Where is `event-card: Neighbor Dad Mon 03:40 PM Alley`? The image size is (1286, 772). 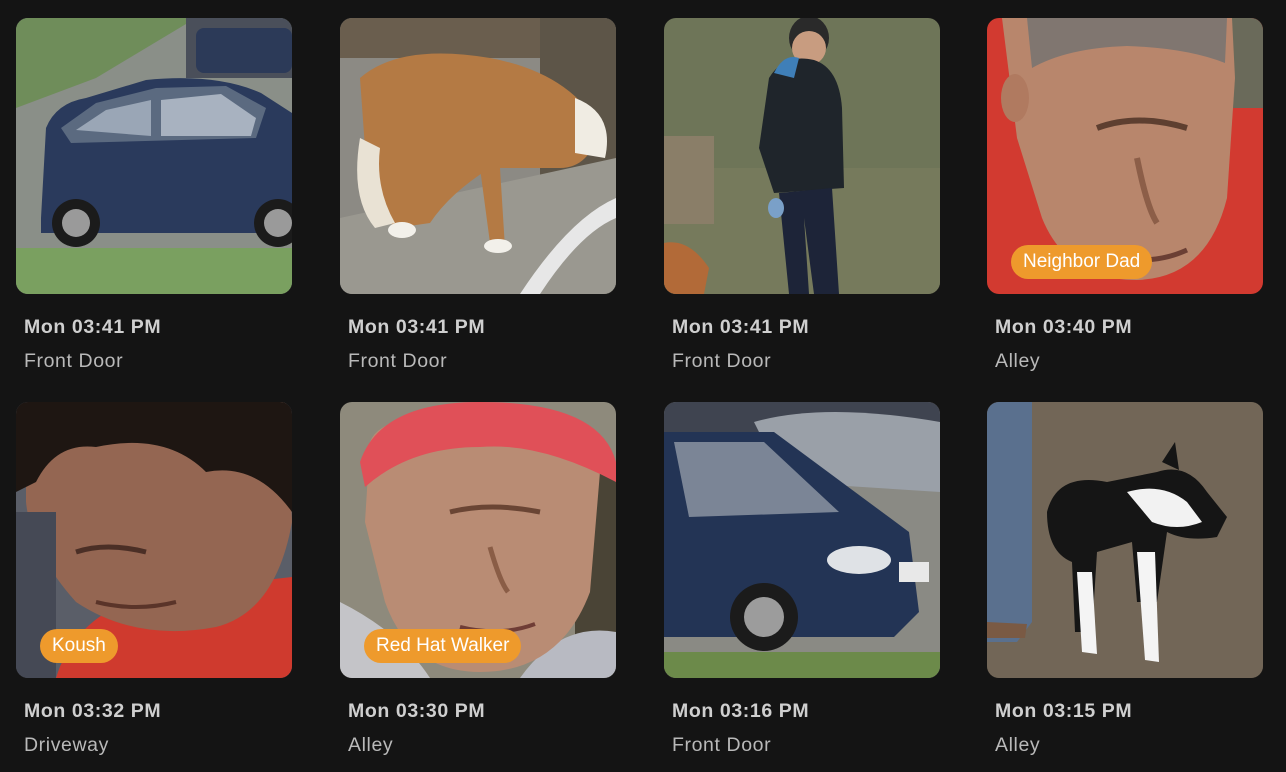
event-card: Neighbor Dad Mon 03:40 PM Alley is located at coordinates (1125, 195).